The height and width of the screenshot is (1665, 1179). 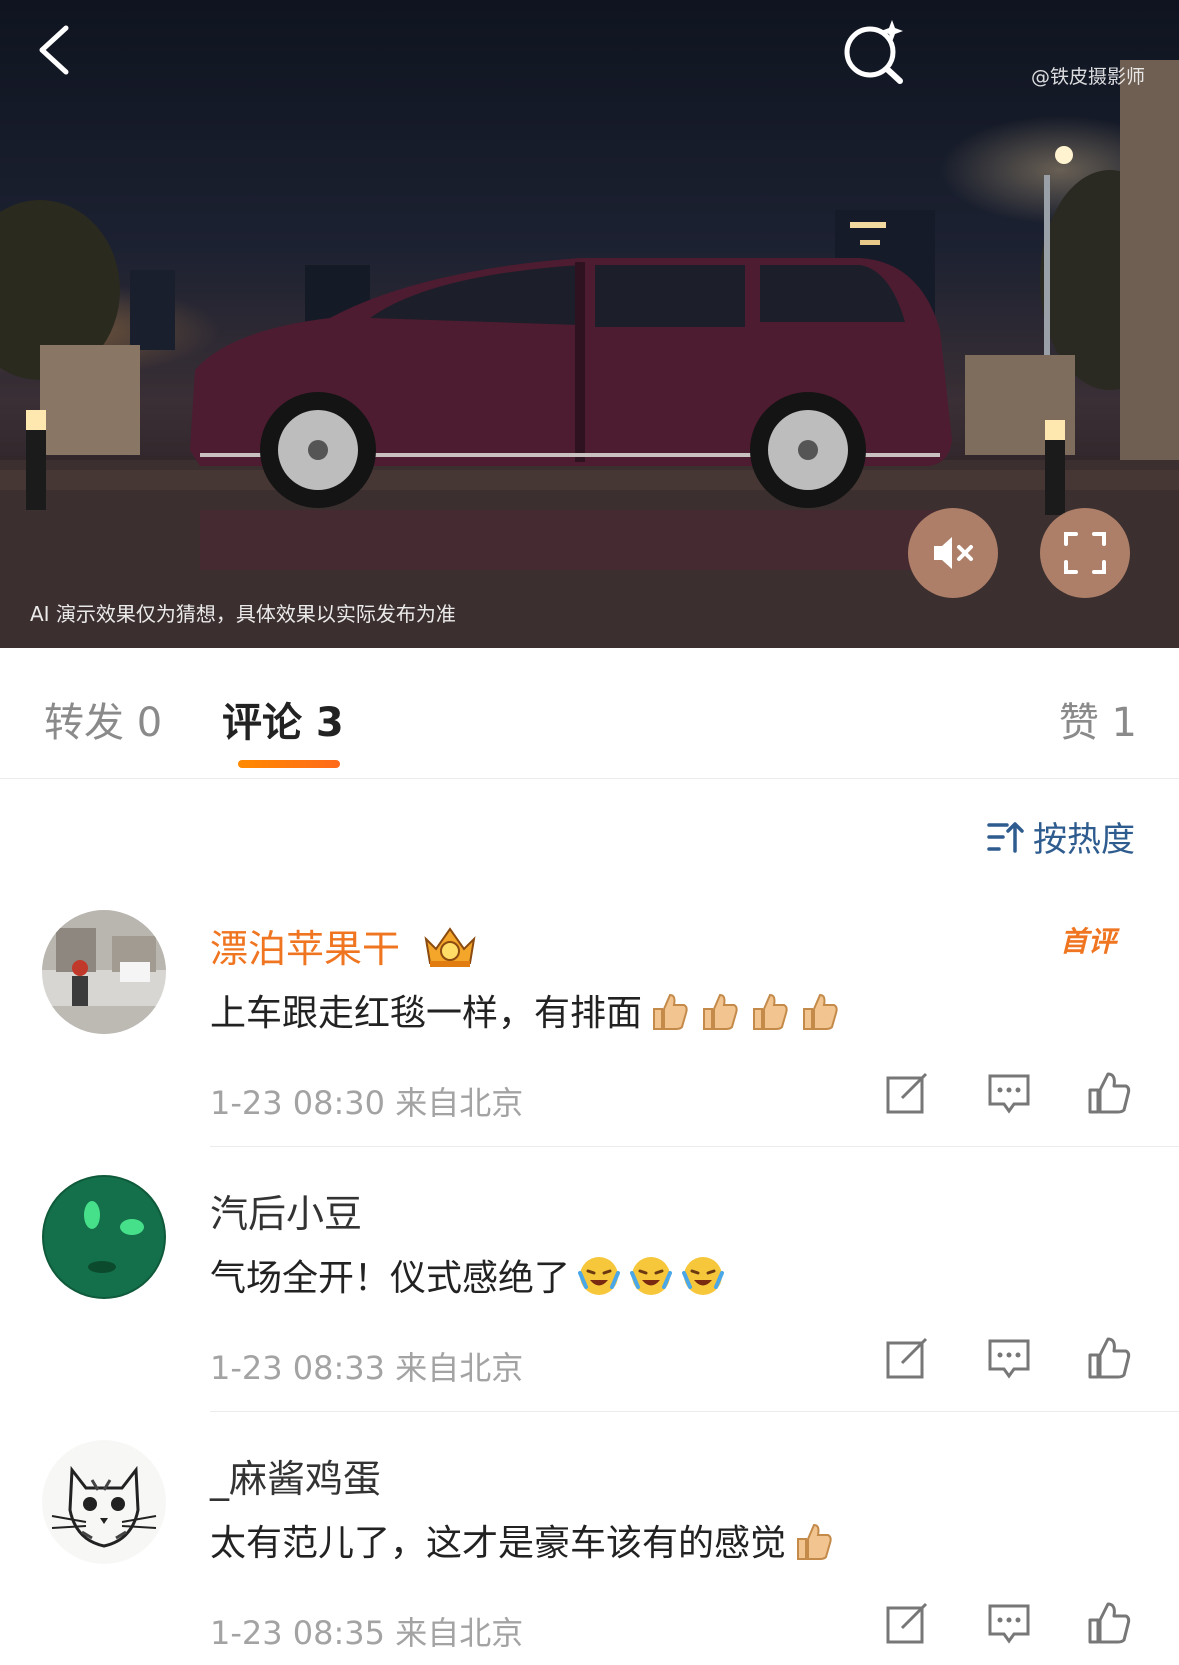 What do you see at coordinates (390, 1278) in the screenshot?
I see `comment-text-content: 气场全开！仪式感绝了` at bounding box center [390, 1278].